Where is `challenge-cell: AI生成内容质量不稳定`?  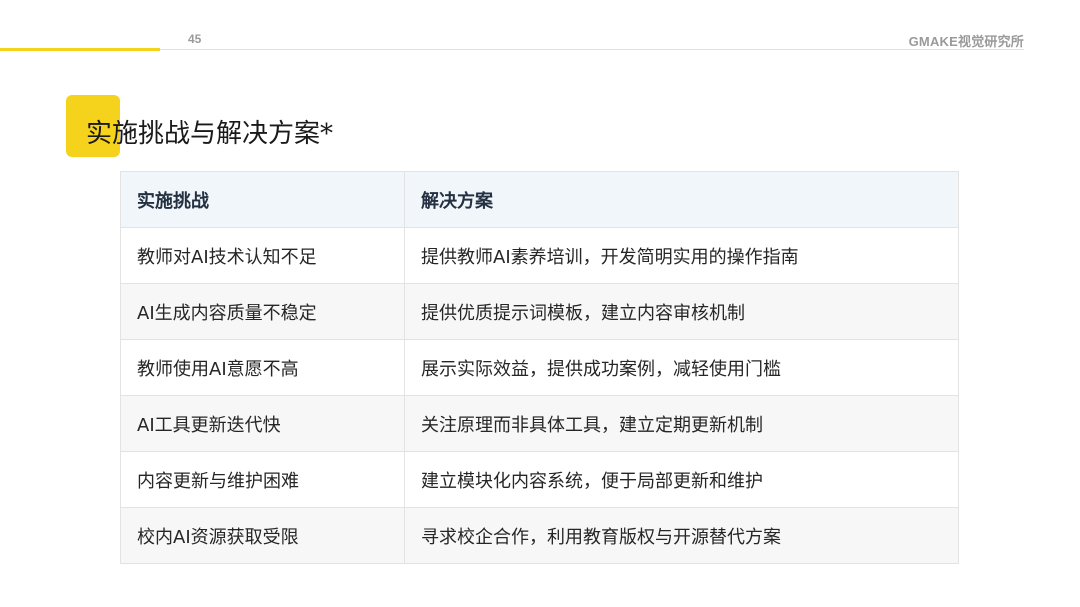
challenge-cell: AI生成内容质量不稳定 is located at coordinates (262, 311).